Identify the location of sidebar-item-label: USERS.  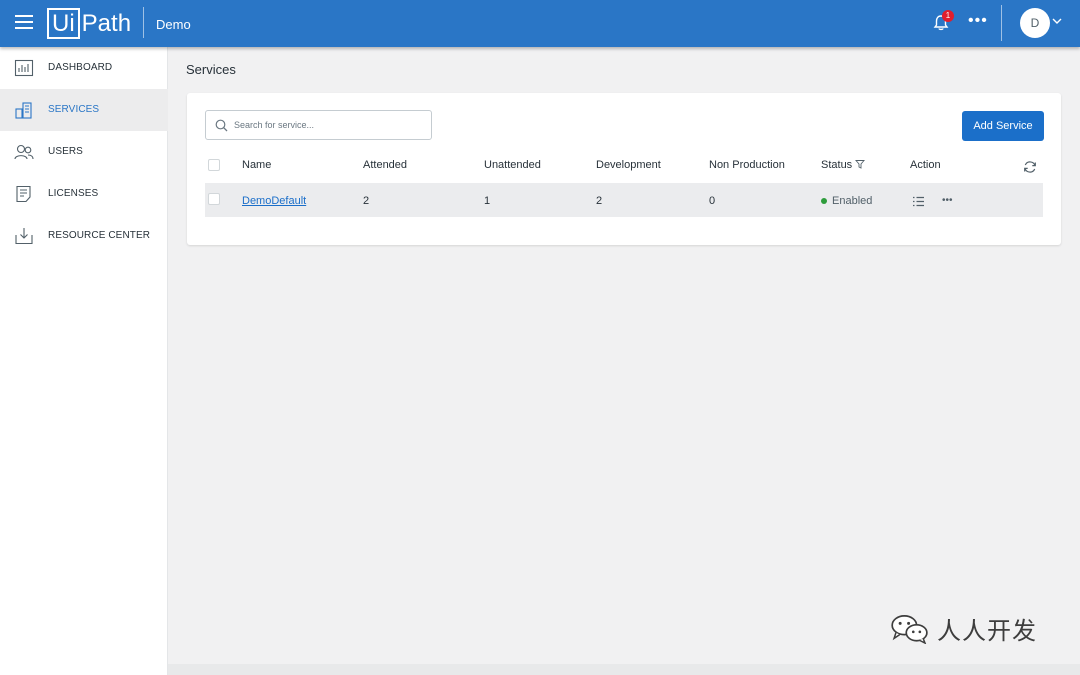
(65, 151).